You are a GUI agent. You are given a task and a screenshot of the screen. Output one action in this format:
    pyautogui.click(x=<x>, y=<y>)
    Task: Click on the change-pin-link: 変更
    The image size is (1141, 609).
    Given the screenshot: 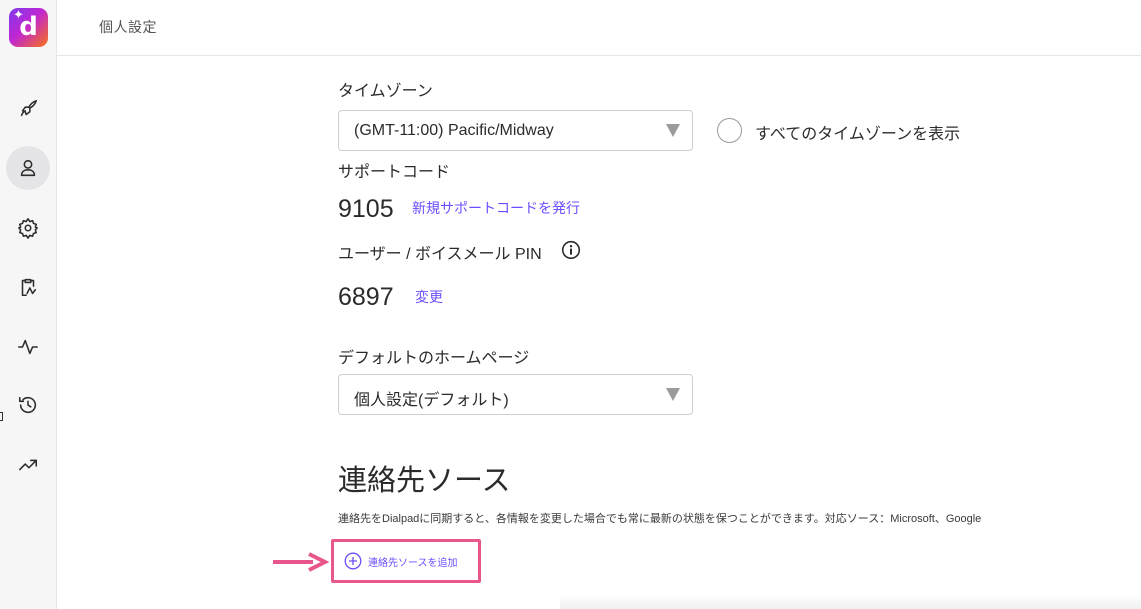 What is the action you would take?
    pyautogui.click(x=429, y=297)
    